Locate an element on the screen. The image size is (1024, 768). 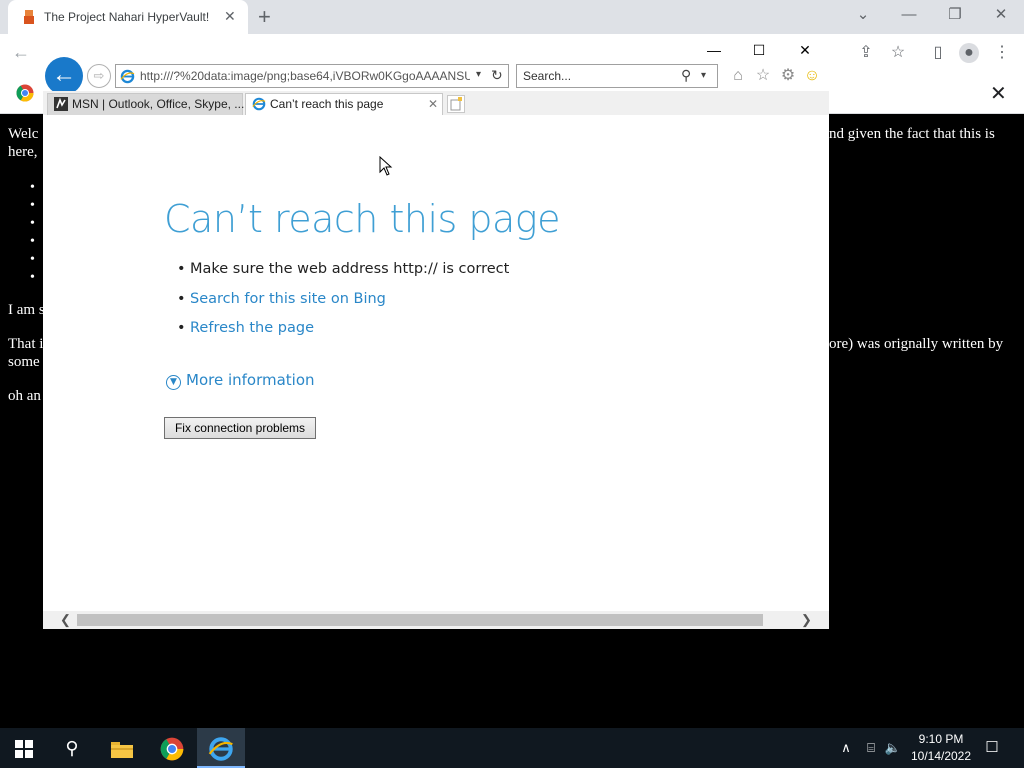
chevron-down-icon: ▼ is located at coordinates (173, 382).